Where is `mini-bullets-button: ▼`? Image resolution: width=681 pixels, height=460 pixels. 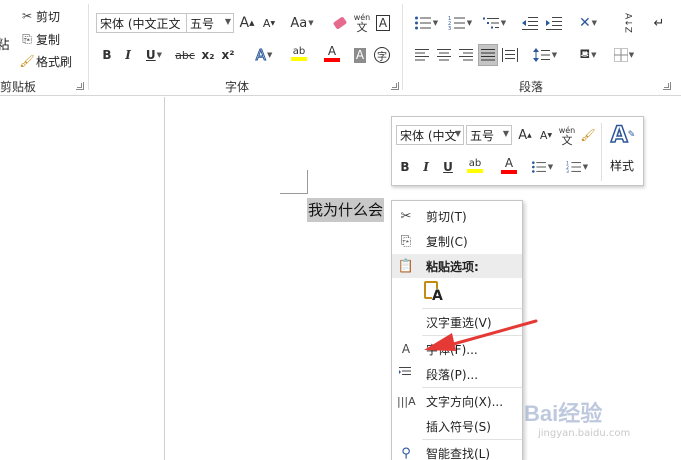 mini-bullets-button: ▼ is located at coordinates (542, 167).